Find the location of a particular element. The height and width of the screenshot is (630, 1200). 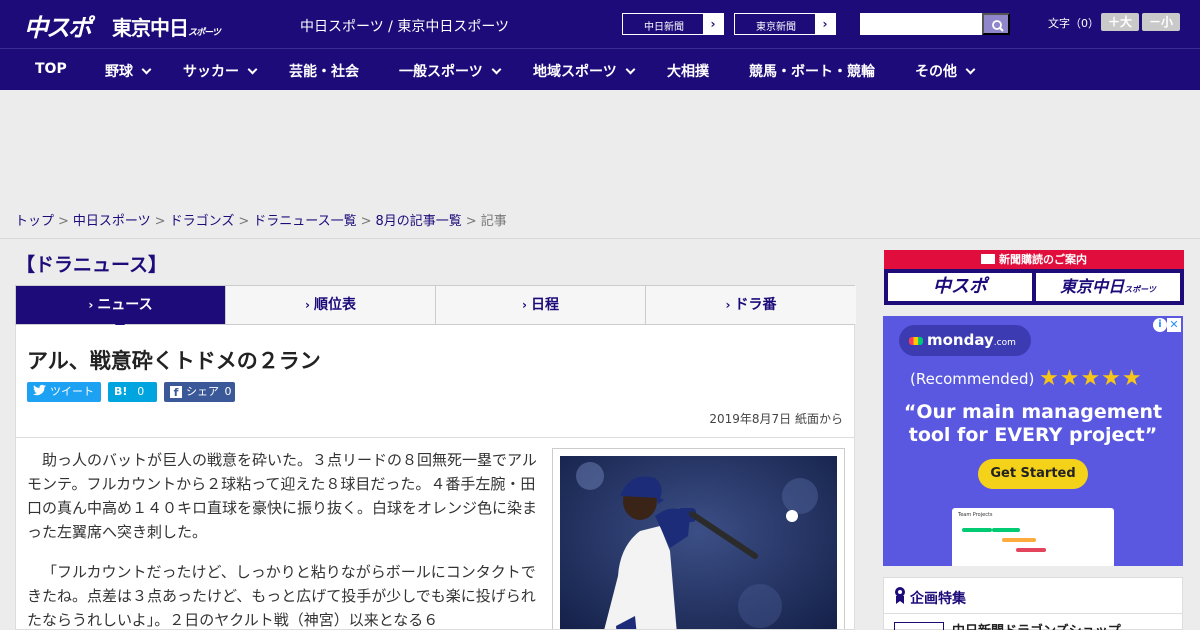

facebook-share-label: シェア is located at coordinates (202, 391).